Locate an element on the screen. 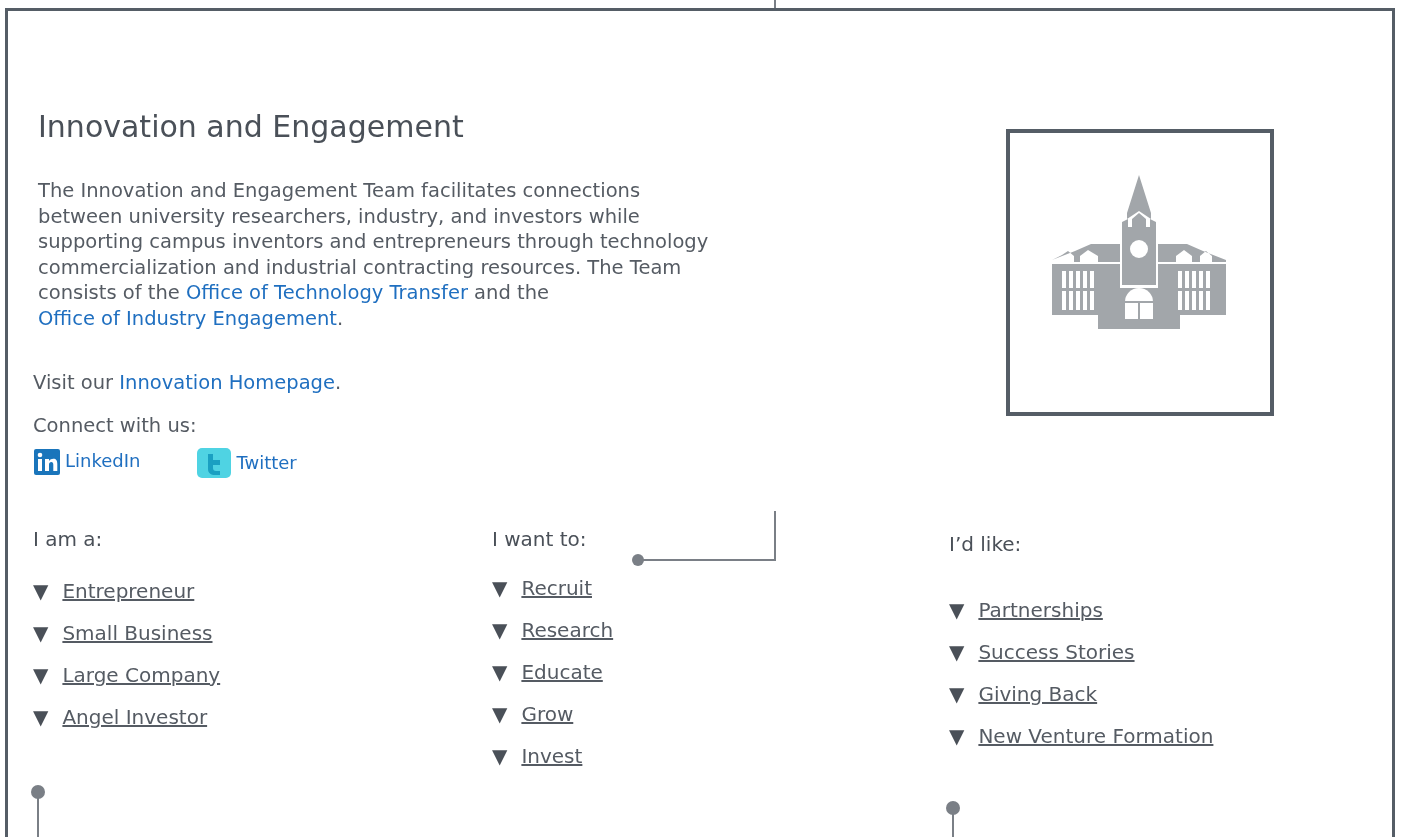  column-heading: I am a: is located at coordinates (68, 539).